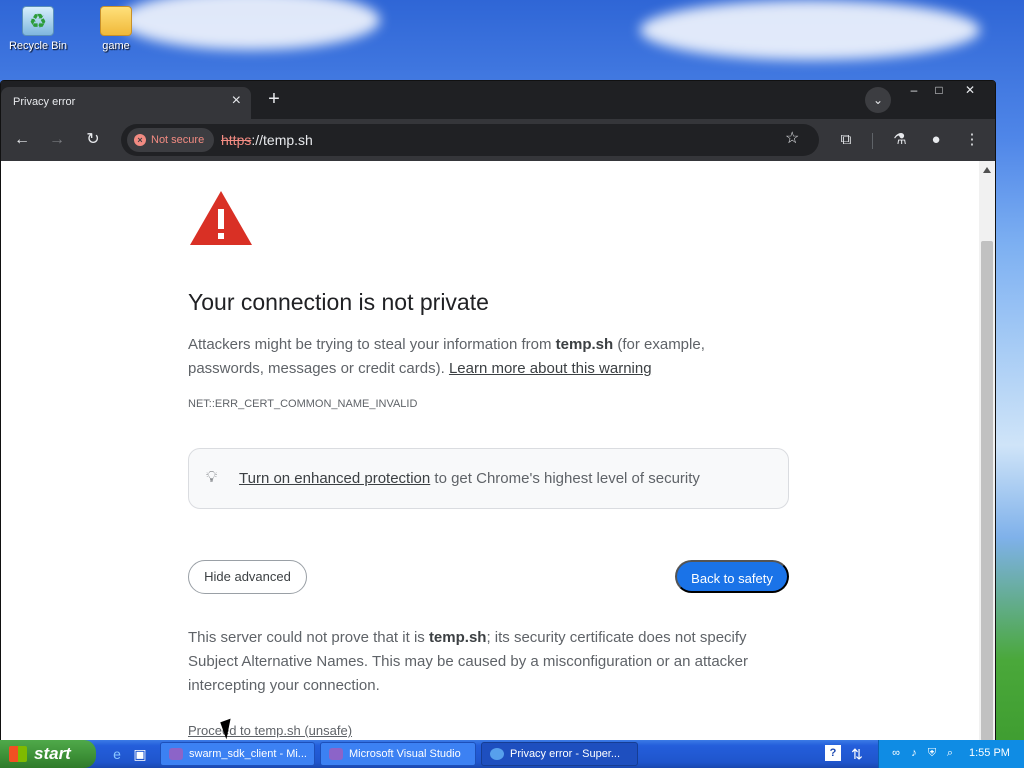 This screenshot has height=768, width=1024. Describe the element at coordinates (116, 46) in the screenshot. I see `game-folder-label: game` at that location.